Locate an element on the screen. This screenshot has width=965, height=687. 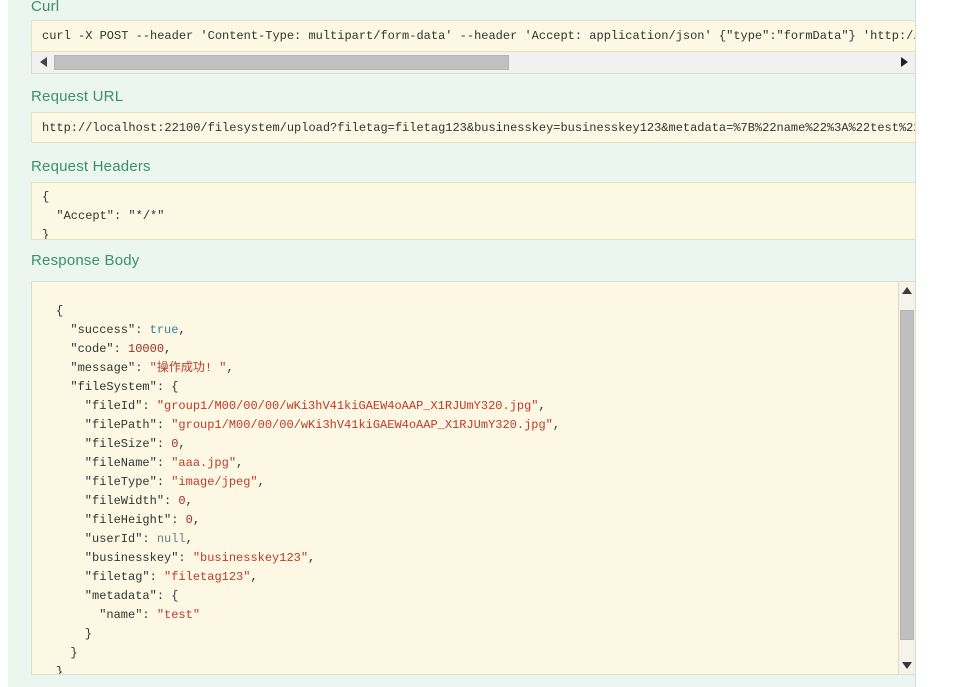
response-body-vertical-scrollbar is located at coordinates (906, 478).